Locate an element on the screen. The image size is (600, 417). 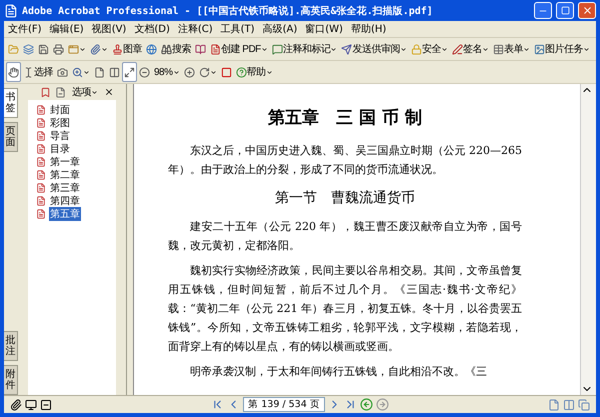
save-icon is located at coordinates (43, 49).